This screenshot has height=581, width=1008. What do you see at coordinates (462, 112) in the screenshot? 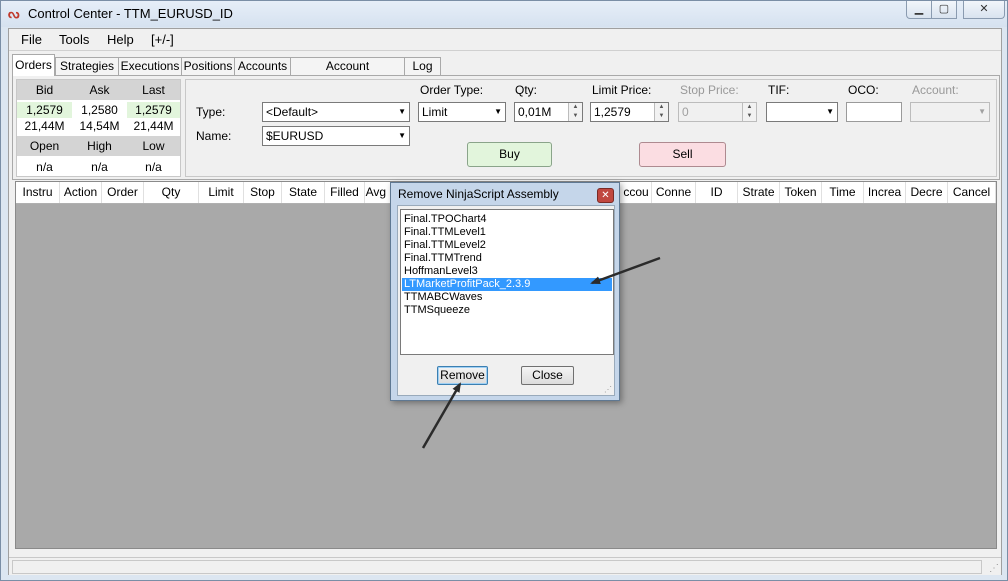
I see `order-type-dropdown: Limit ▼` at bounding box center [462, 112].